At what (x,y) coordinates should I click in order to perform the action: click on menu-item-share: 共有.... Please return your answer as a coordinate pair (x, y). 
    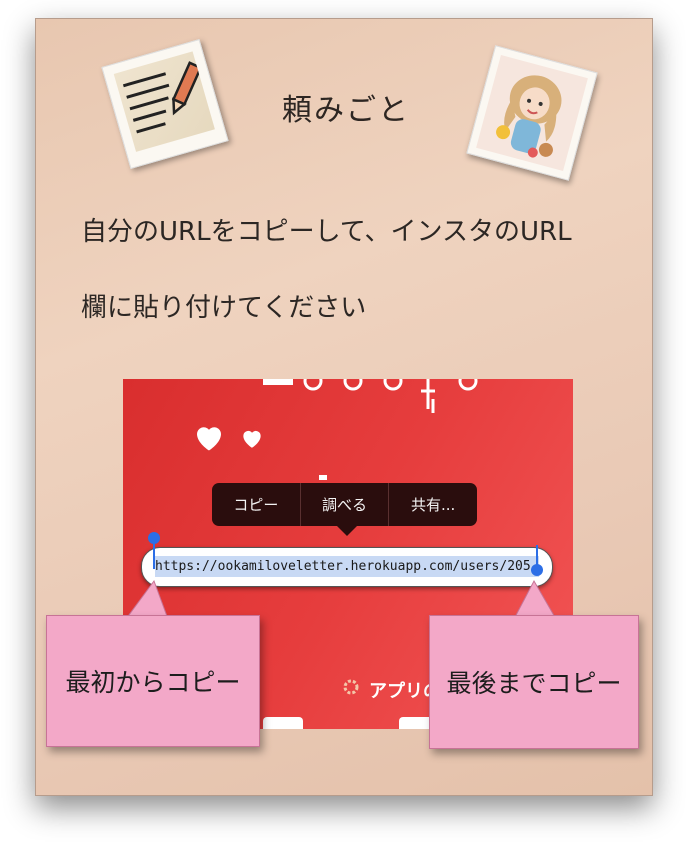
    Looking at the image, I should click on (433, 504).